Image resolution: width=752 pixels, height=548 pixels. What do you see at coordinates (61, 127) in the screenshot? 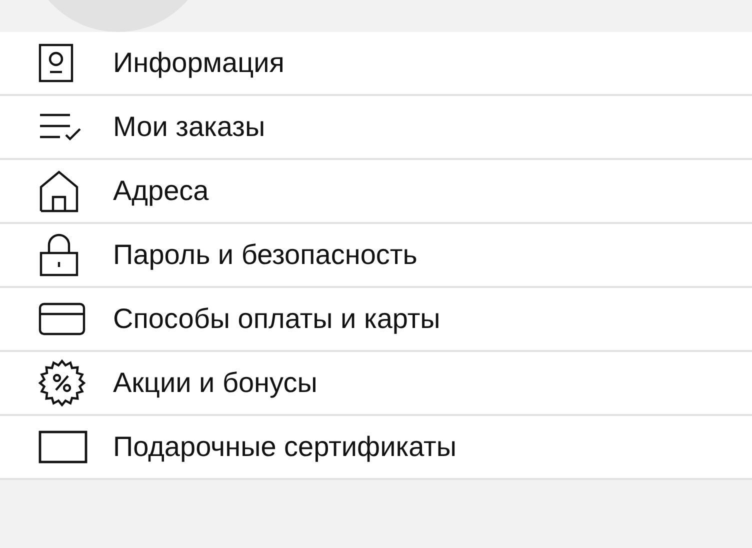
I see `checklist-icon` at bounding box center [61, 127].